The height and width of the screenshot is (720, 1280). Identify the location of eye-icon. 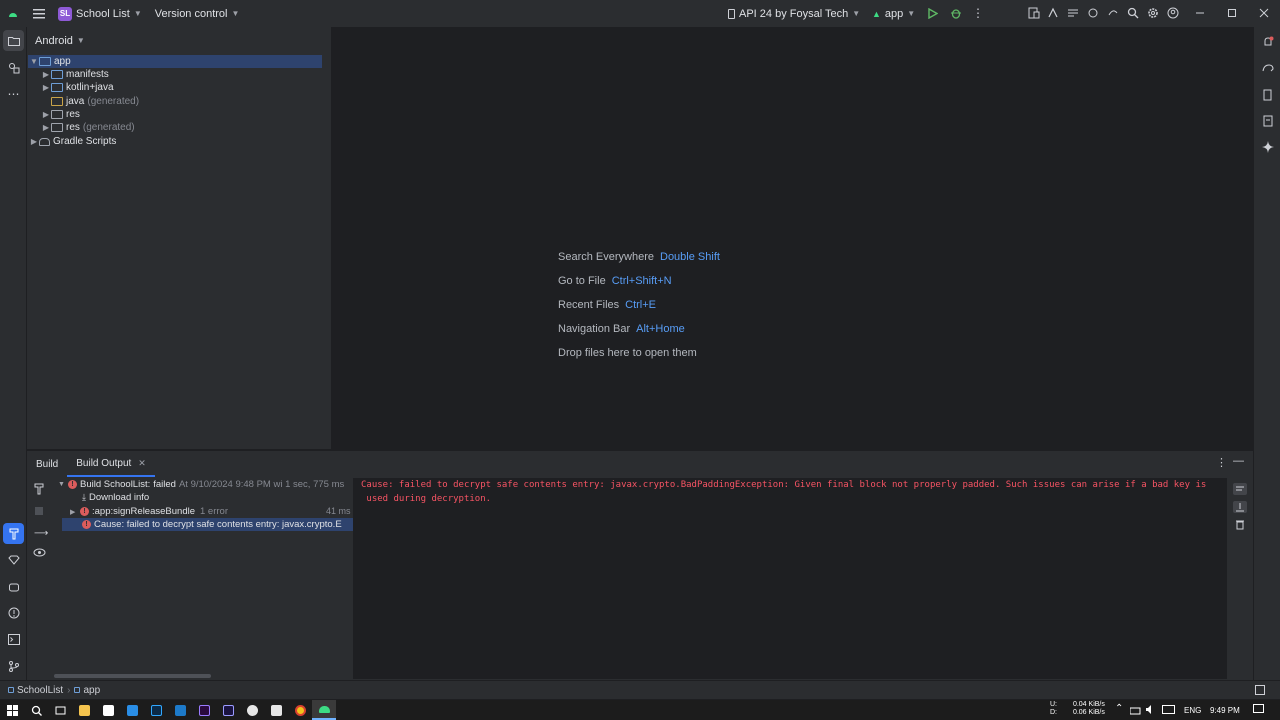
(39, 553).